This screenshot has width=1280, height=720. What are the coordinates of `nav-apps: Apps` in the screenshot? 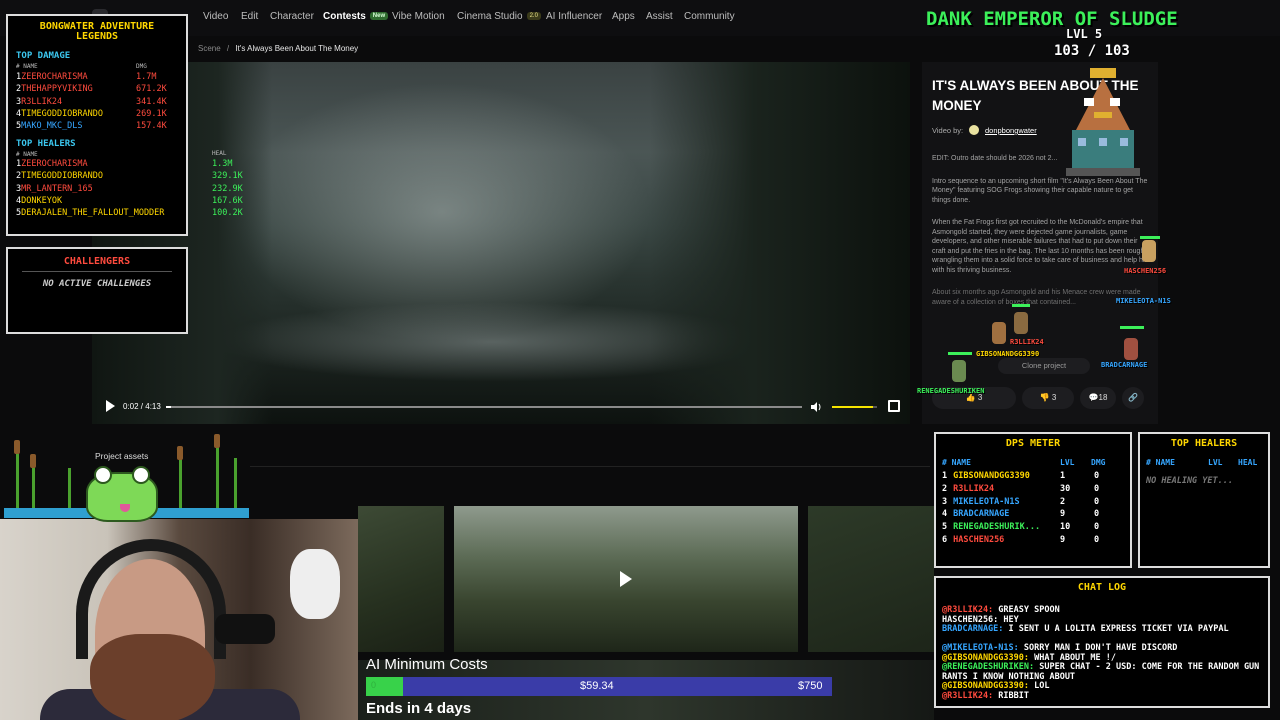 It's located at (623, 16).